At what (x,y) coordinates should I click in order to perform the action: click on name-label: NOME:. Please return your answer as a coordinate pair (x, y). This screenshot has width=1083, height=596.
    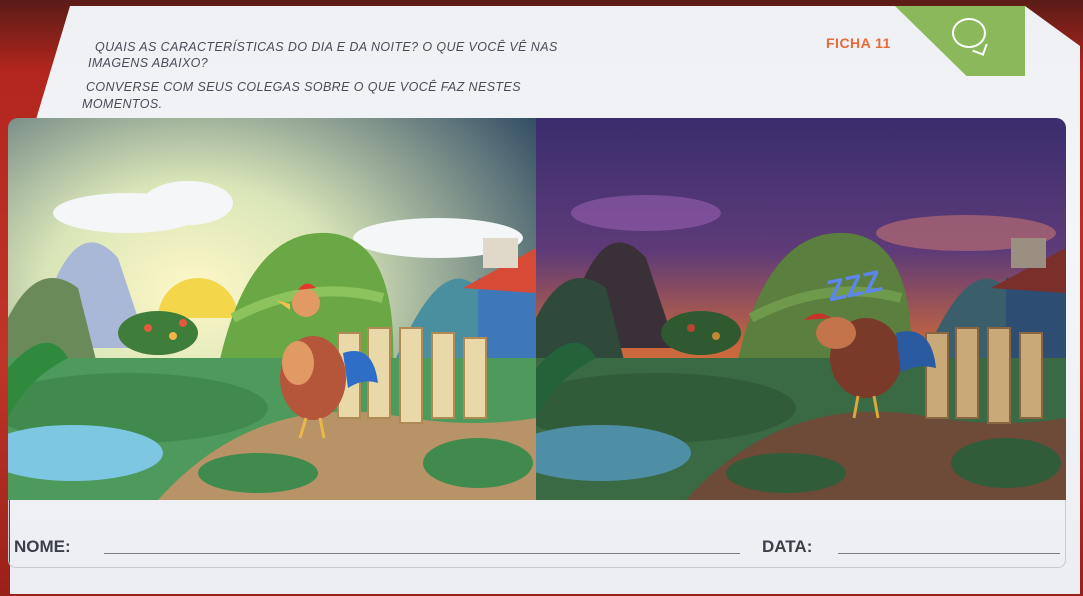
    Looking at the image, I should click on (42, 546).